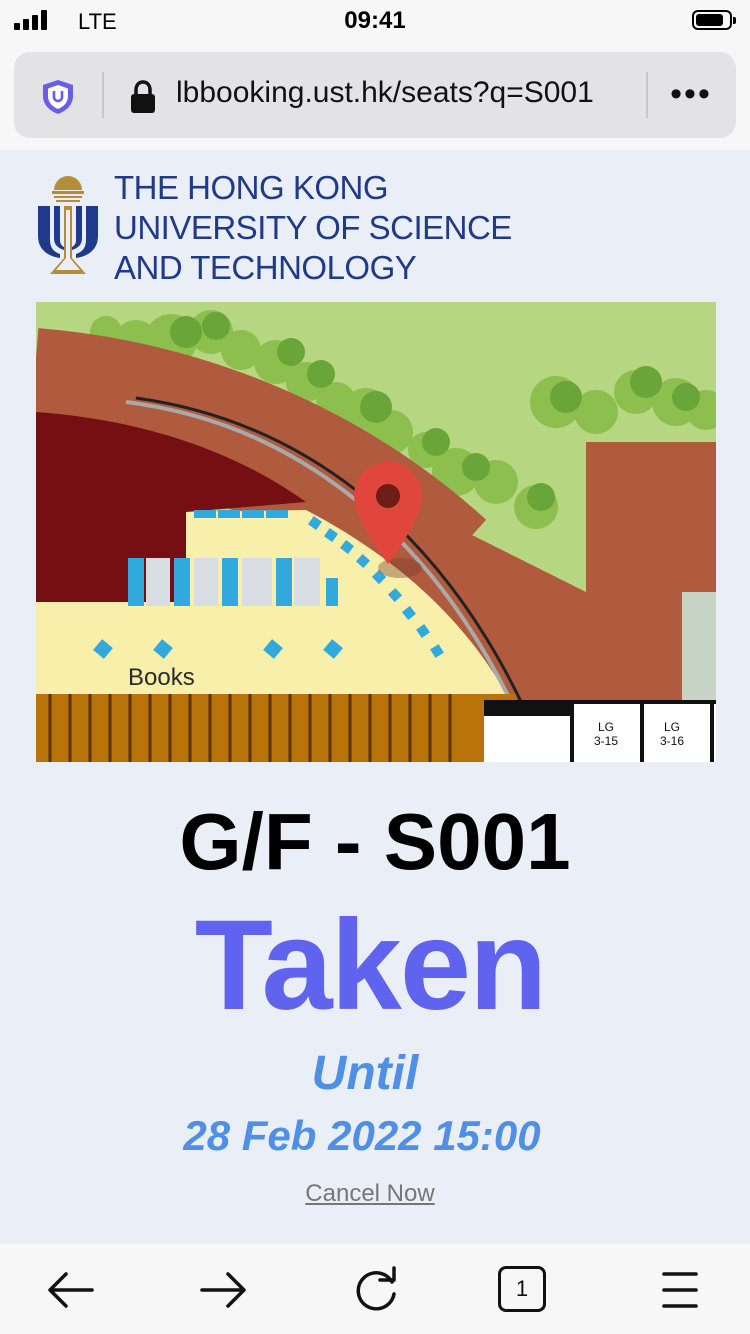  Describe the element at coordinates (365, 1073) in the screenshot. I see `until-label: Until` at that location.